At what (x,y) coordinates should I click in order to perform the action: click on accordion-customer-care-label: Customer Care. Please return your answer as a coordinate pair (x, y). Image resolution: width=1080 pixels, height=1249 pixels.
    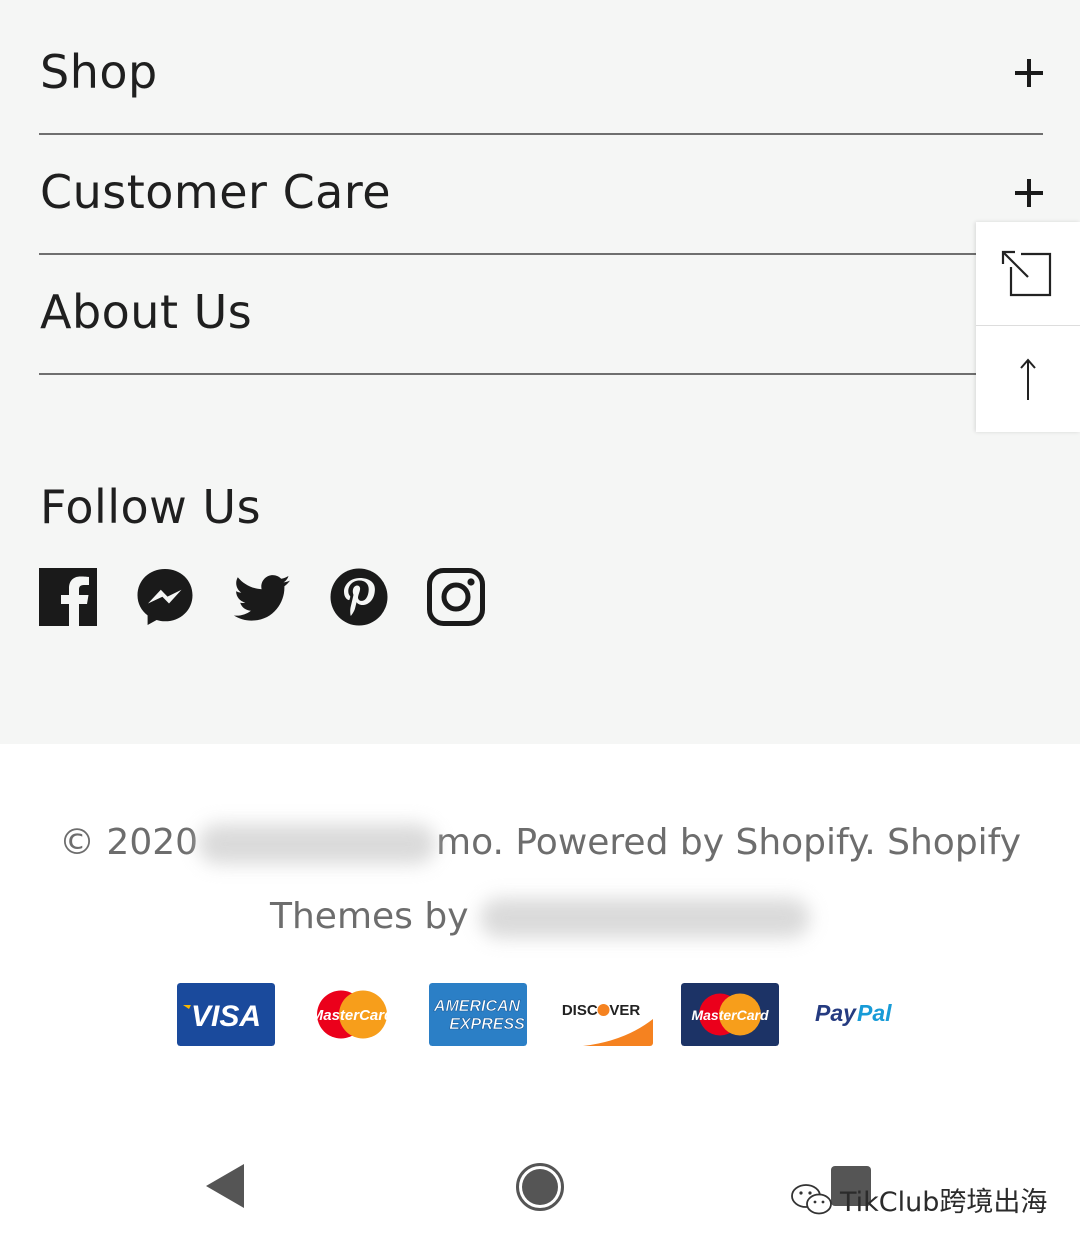
    Looking at the image, I should click on (216, 192).